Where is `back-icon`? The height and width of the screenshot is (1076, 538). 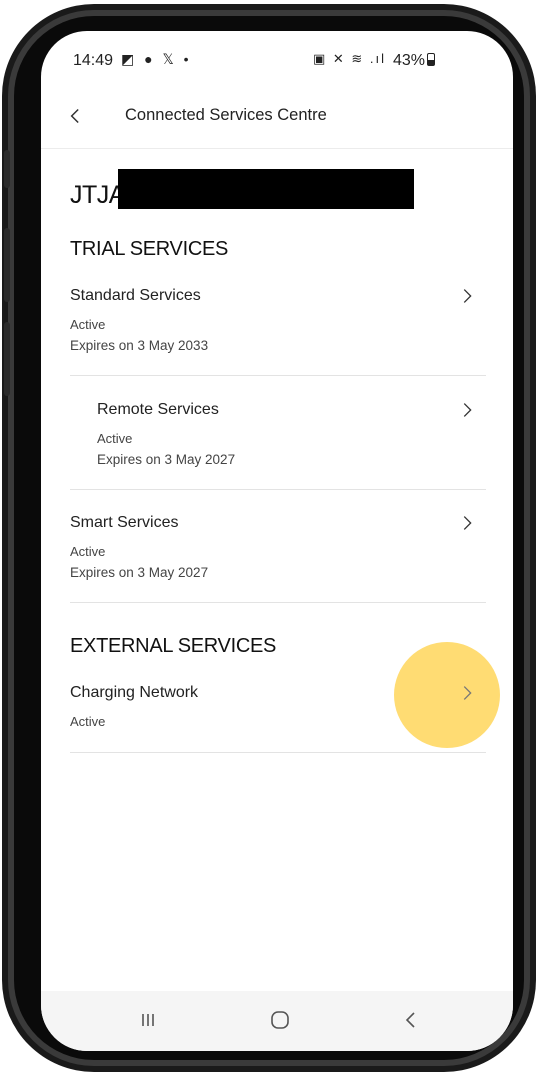
back-icon is located at coordinates (410, 1020).